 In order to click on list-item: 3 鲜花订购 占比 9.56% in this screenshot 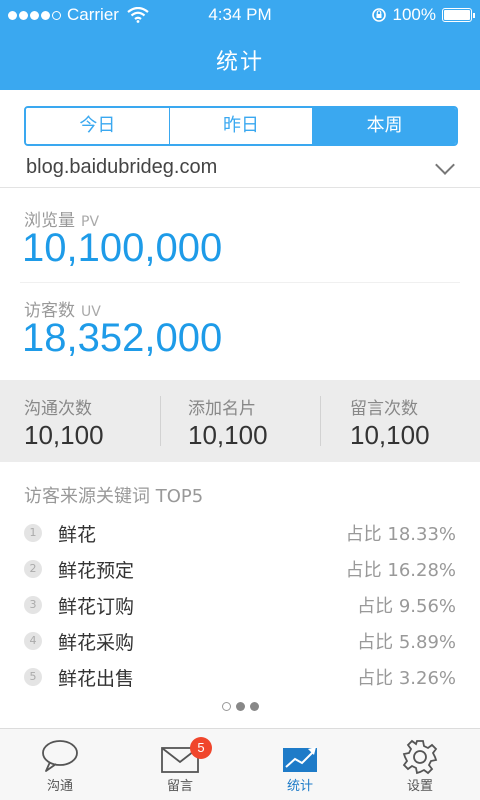, I will do `click(240, 609)`.